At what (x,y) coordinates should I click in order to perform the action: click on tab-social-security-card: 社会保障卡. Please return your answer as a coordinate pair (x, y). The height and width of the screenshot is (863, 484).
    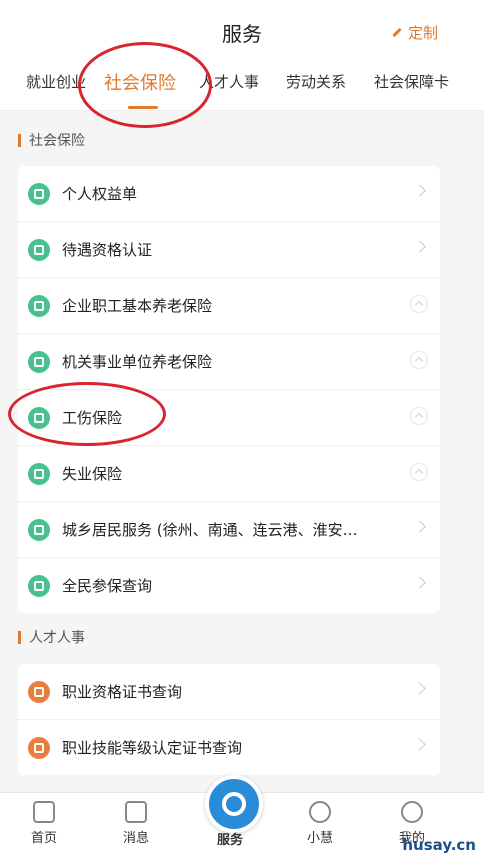
    Looking at the image, I should click on (411, 81).